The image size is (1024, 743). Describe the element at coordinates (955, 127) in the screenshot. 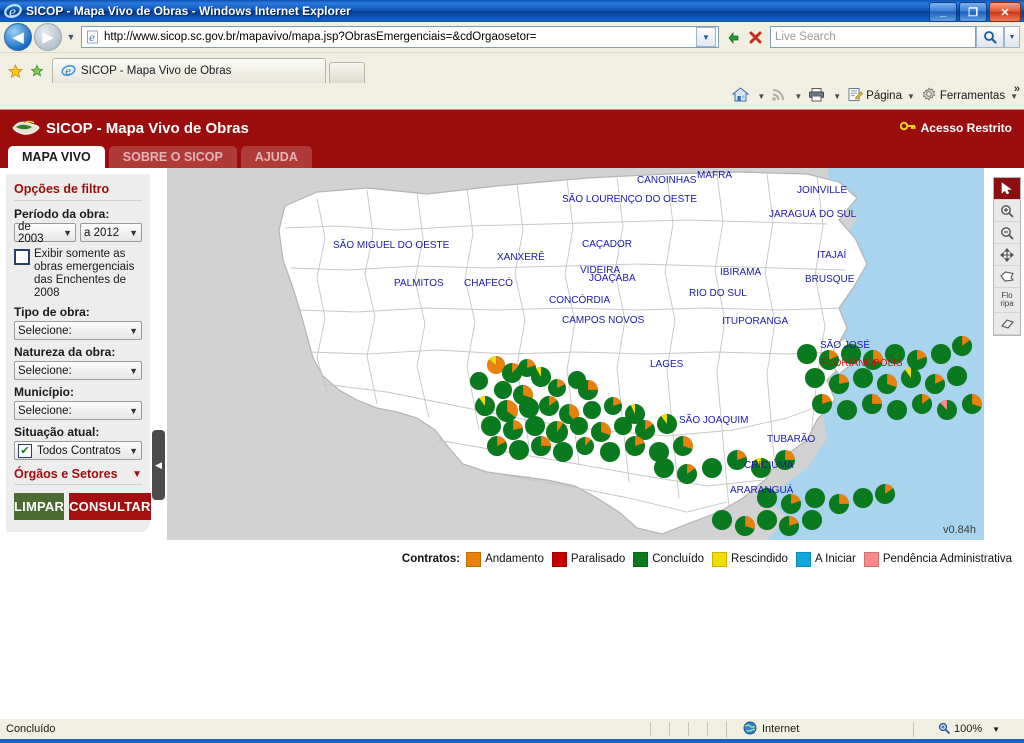

I see `restricted-access-link: Acesso Restrito` at that location.